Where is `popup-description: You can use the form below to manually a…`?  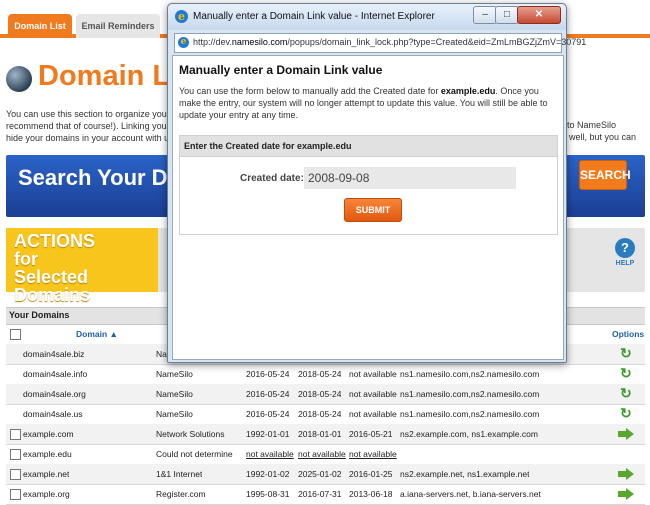 popup-description: You can use the form below to manually a… is located at coordinates (363, 103).